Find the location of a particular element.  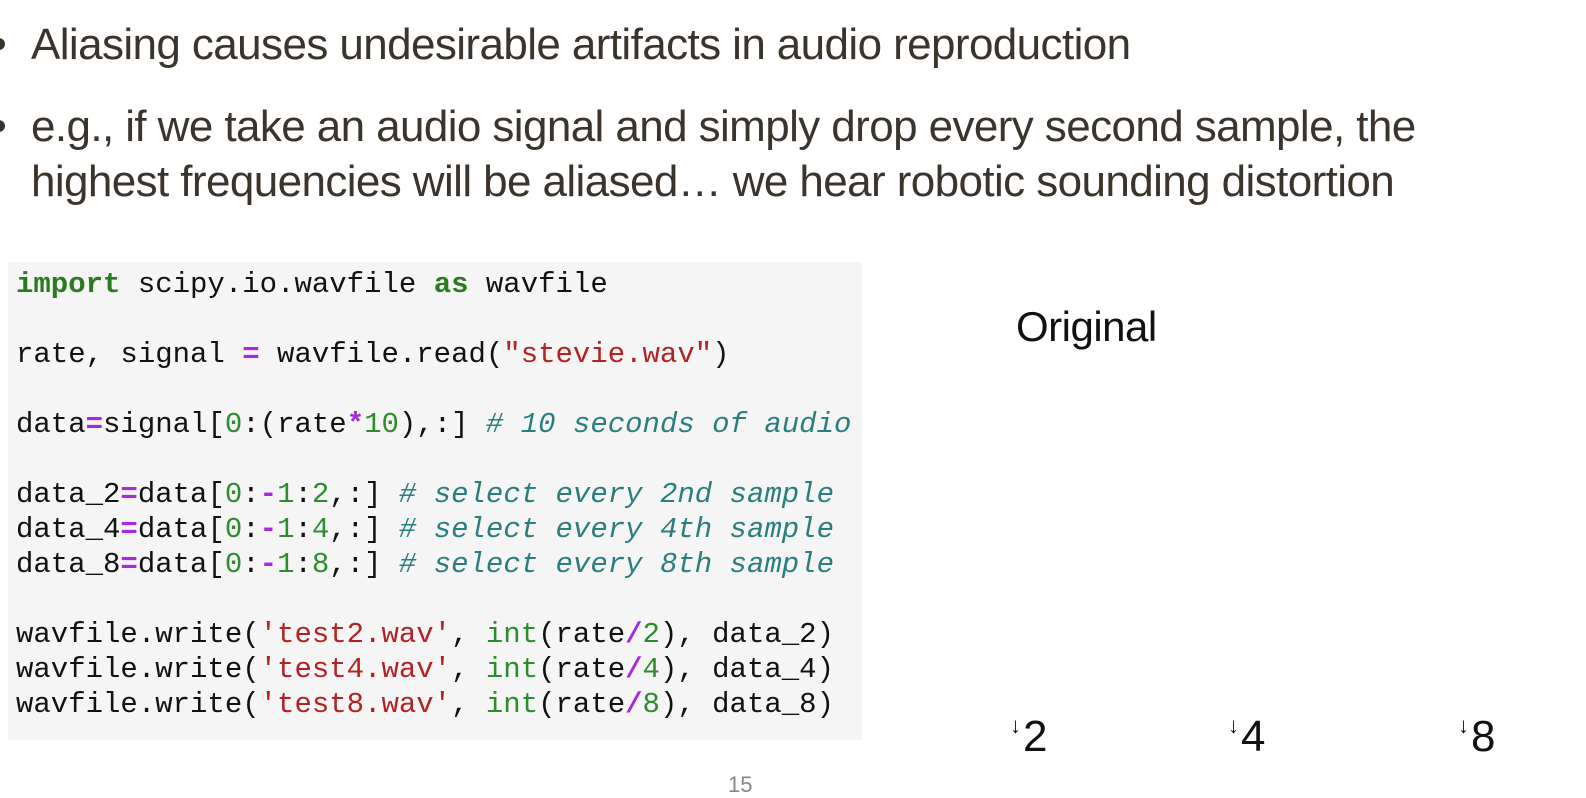

code-comment: # select every 4th sample is located at coordinates (616, 529).